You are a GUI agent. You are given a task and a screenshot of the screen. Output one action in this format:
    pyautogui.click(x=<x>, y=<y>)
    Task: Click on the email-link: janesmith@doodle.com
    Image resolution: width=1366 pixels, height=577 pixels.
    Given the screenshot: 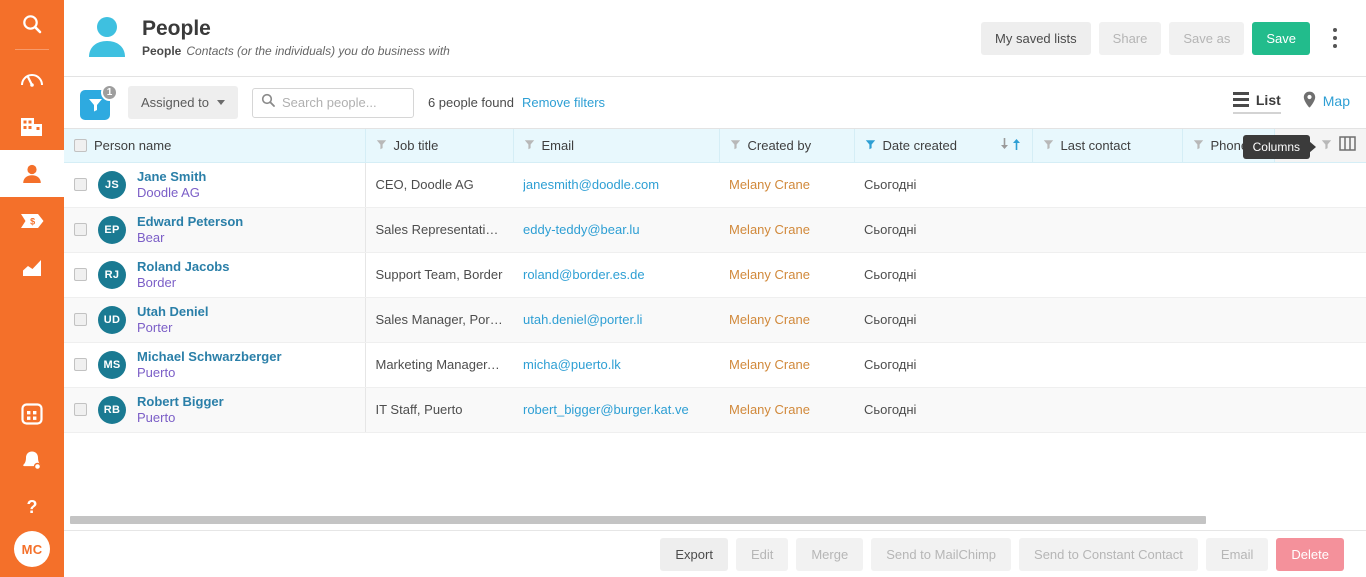 What is the action you would take?
    pyautogui.click(x=616, y=184)
    